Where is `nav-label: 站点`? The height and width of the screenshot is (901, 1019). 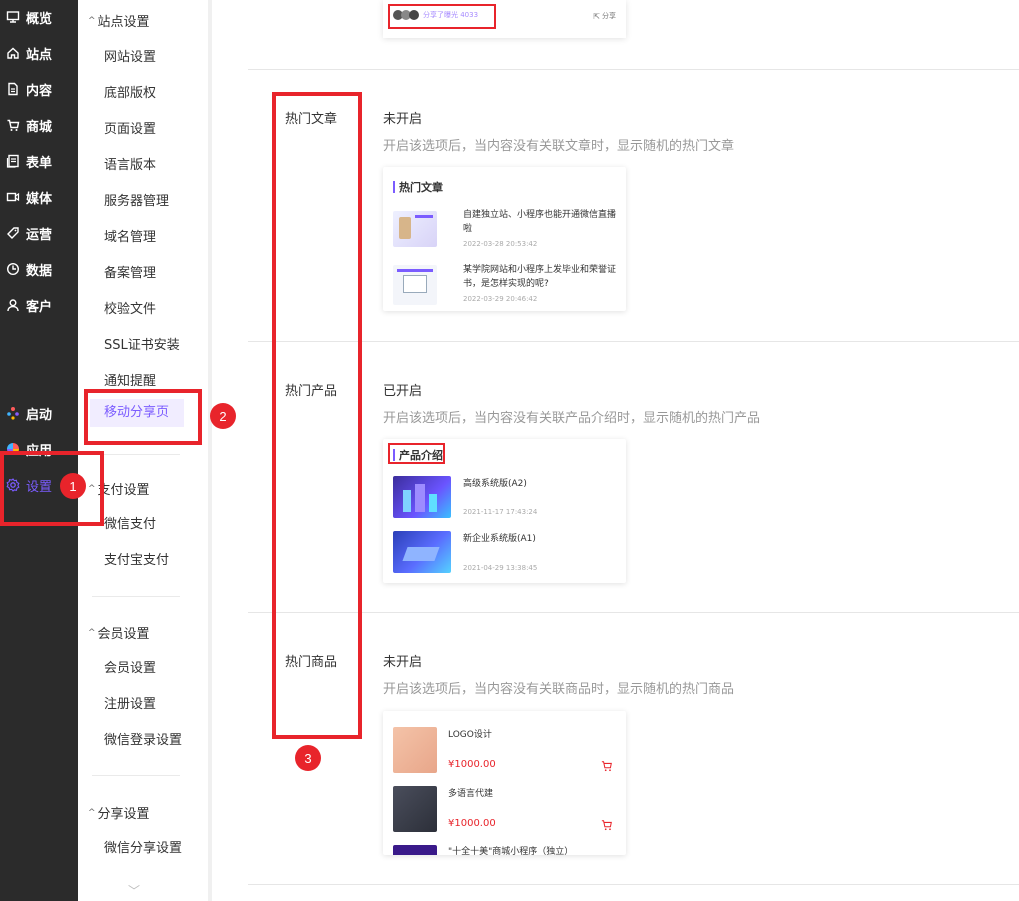
nav-label: 站点 is located at coordinates (39, 55).